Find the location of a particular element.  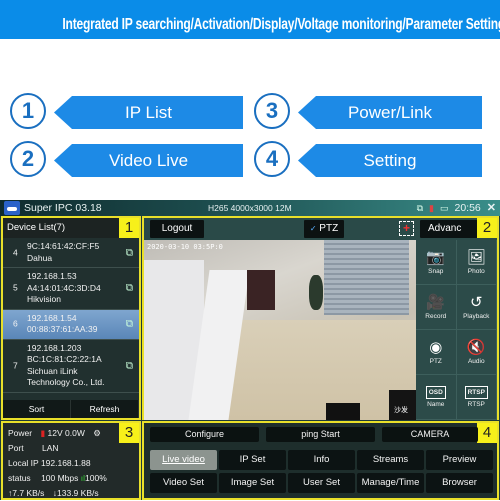

resolution-readout: H265 4000x3000 12M is located at coordinates (250, 208).